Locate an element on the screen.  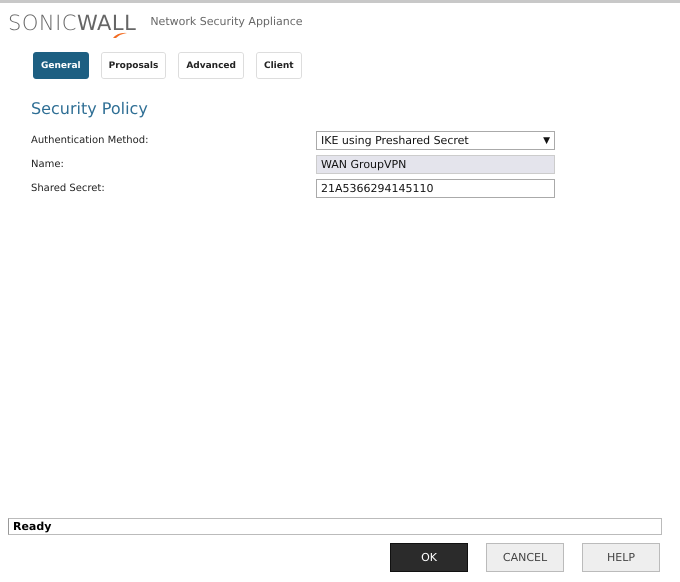
tab: Client is located at coordinates (279, 65).